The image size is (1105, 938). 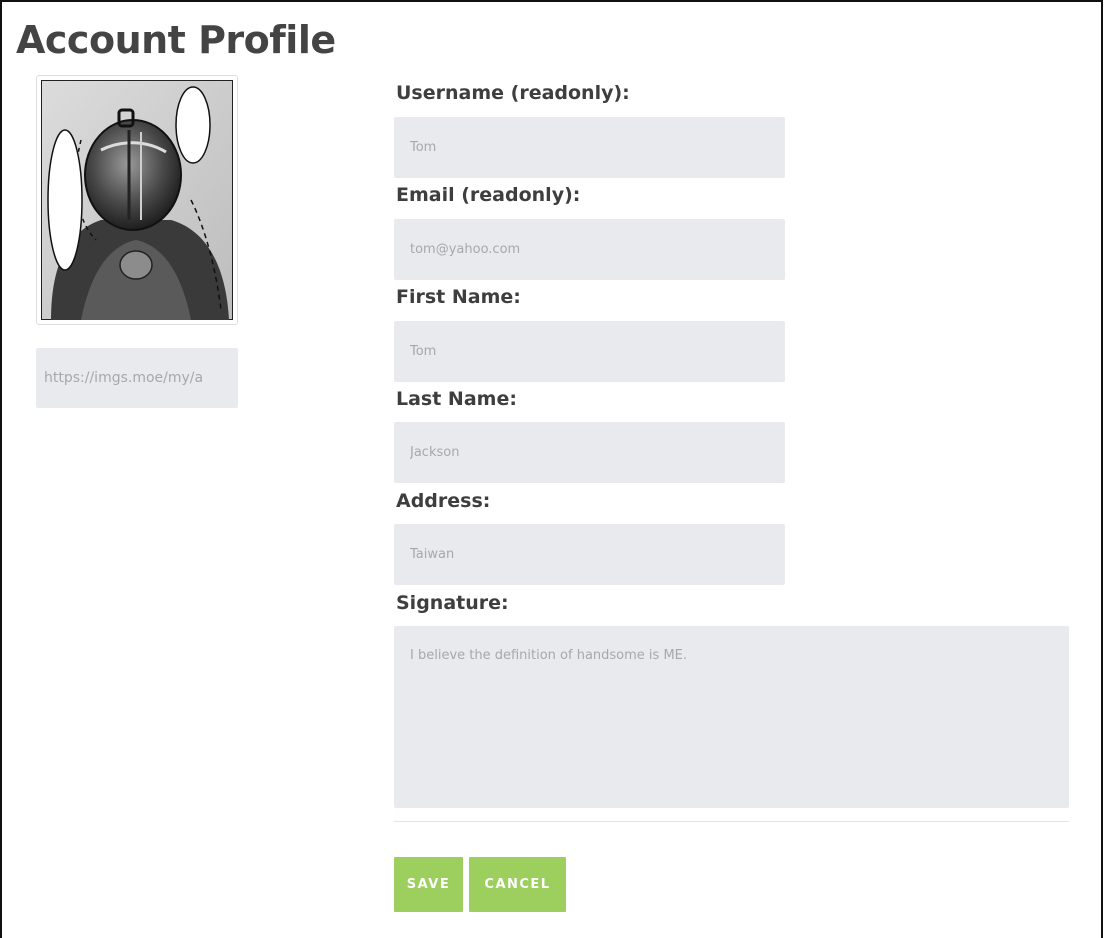 I want to click on avatar-url-input, so click(x=137, y=378).